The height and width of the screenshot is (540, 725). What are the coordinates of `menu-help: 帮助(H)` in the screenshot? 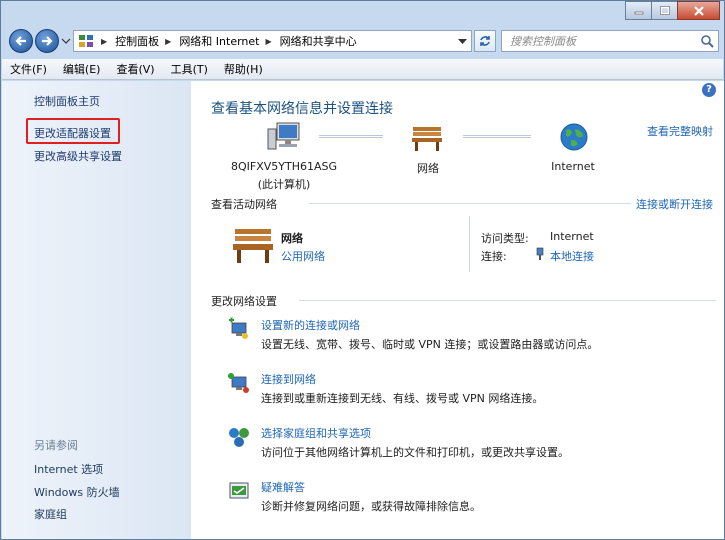 It's located at (243, 69).